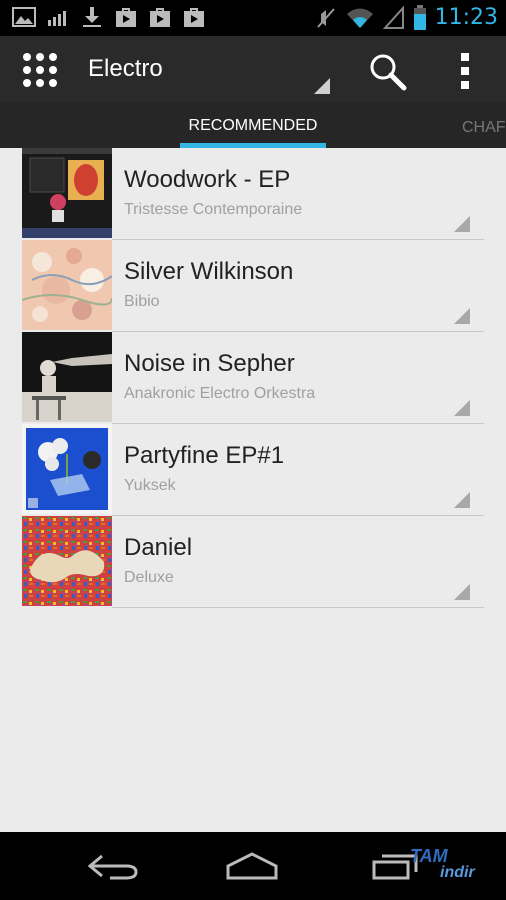 This screenshot has width=506, height=900. I want to click on album-title: Noise in Sepher, so click(209, 363).